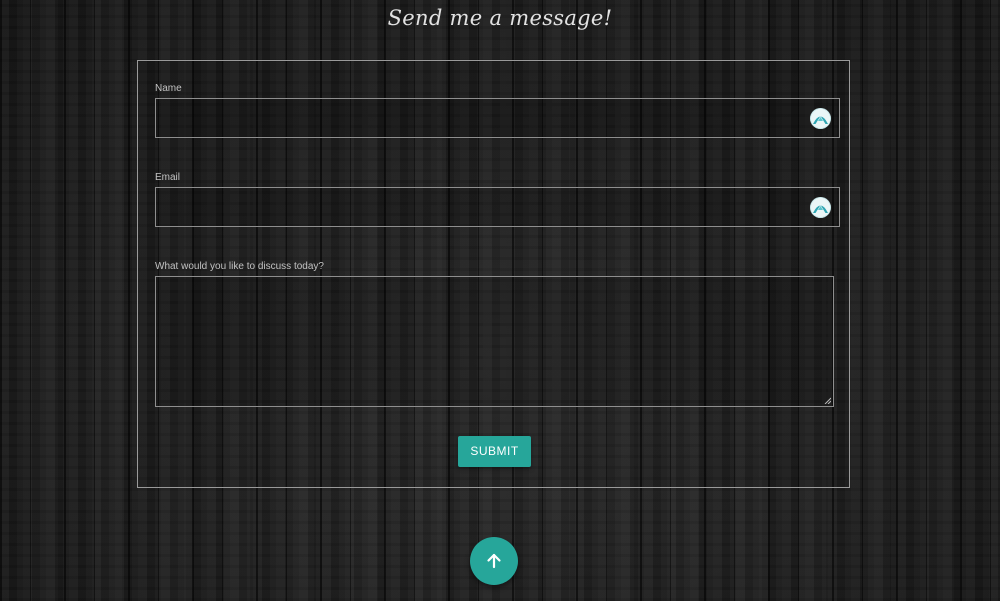  I want to click on scroll-to-top-button, so click(494, 561).